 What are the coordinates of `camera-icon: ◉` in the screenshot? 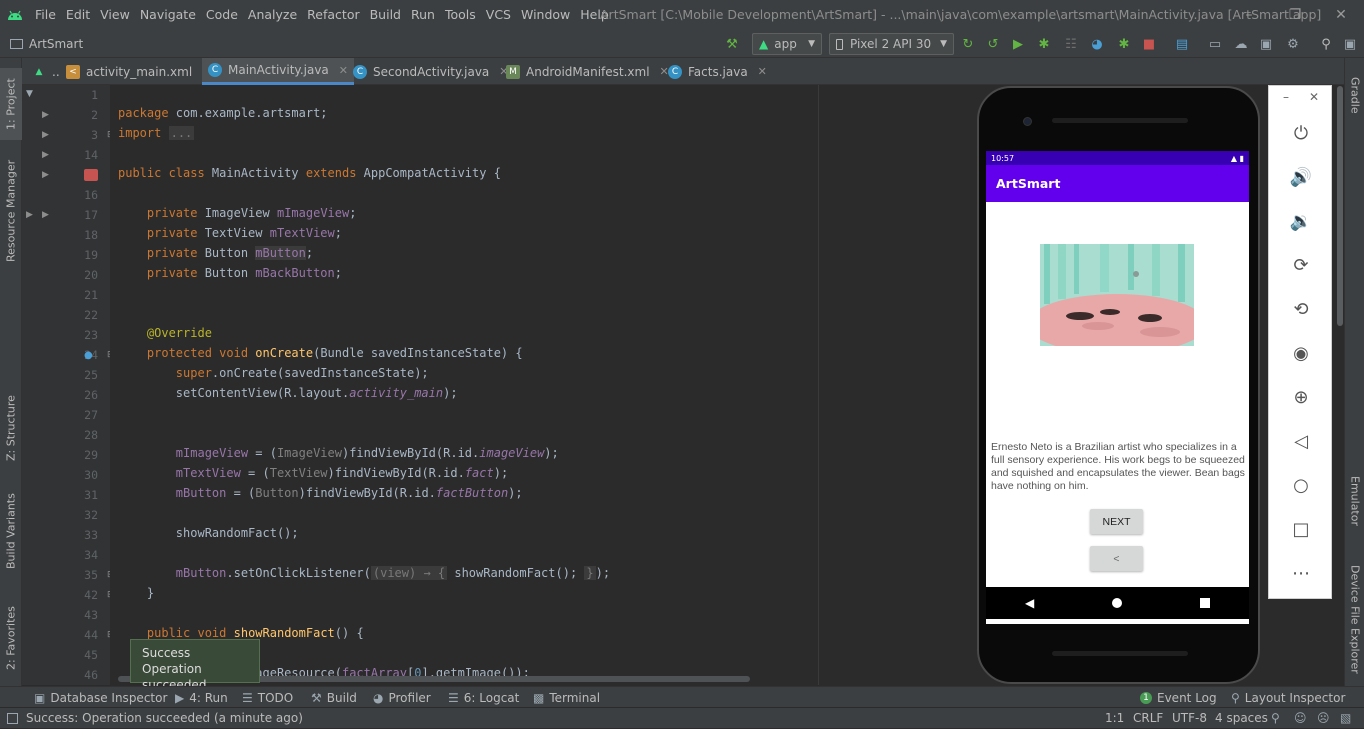 It's located at (1301, 353).